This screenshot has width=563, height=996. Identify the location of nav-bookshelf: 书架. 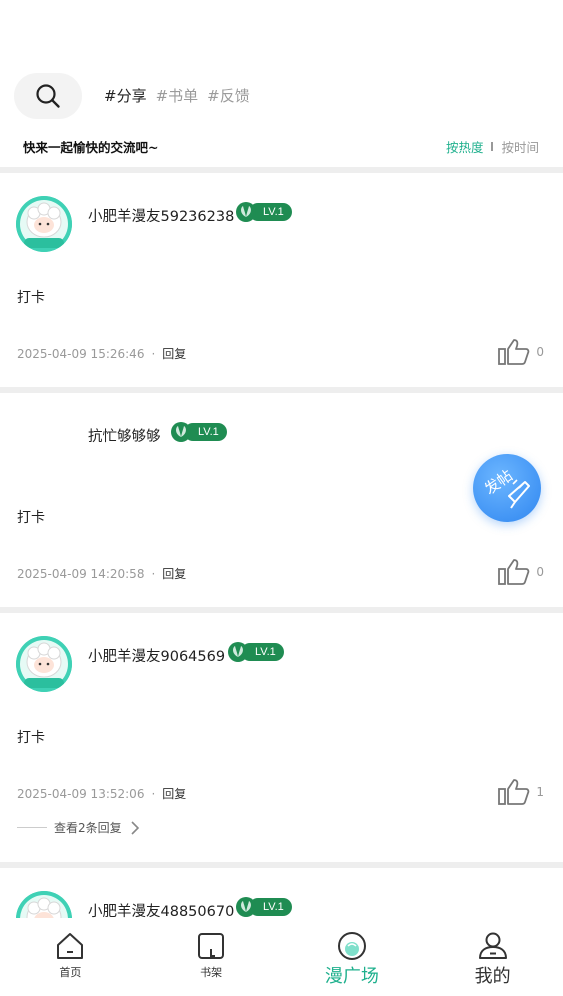
(211, 957).